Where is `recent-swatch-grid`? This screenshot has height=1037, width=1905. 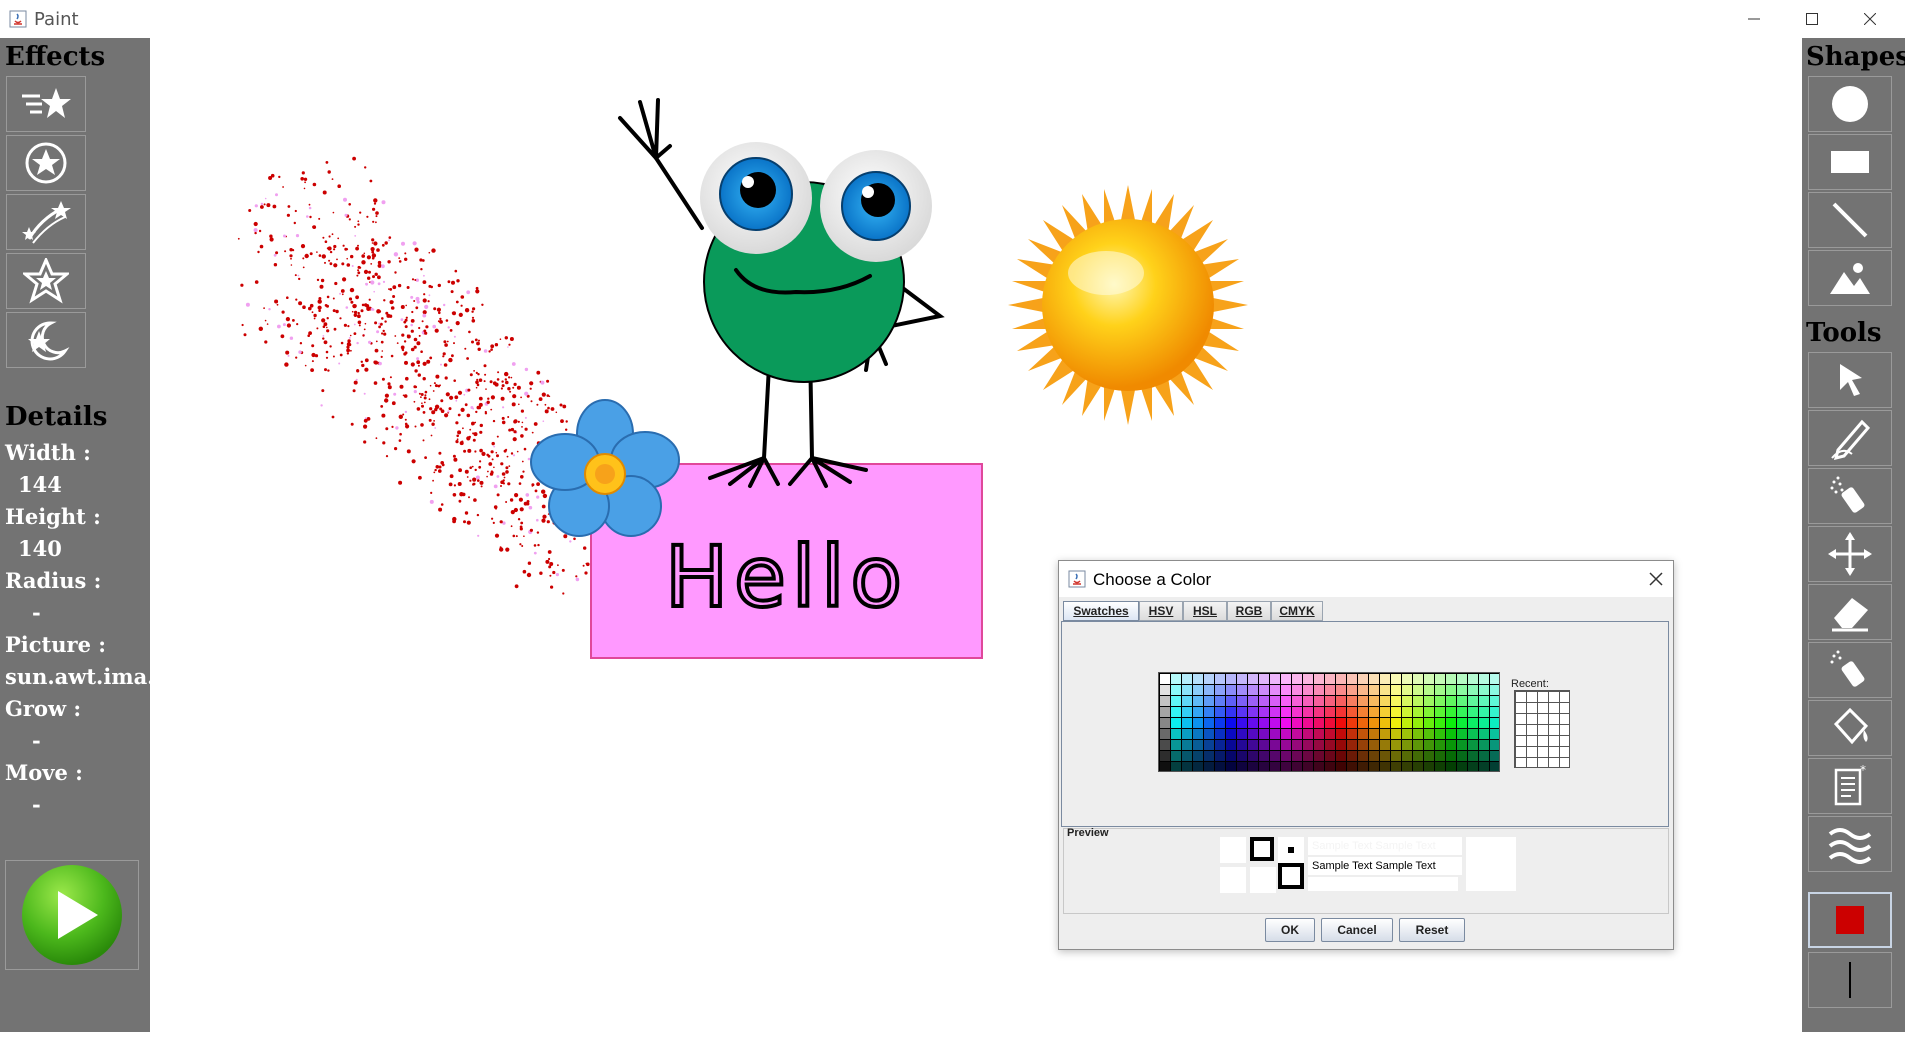
recent-swatch-grid is located at coordinates (1542, 729).